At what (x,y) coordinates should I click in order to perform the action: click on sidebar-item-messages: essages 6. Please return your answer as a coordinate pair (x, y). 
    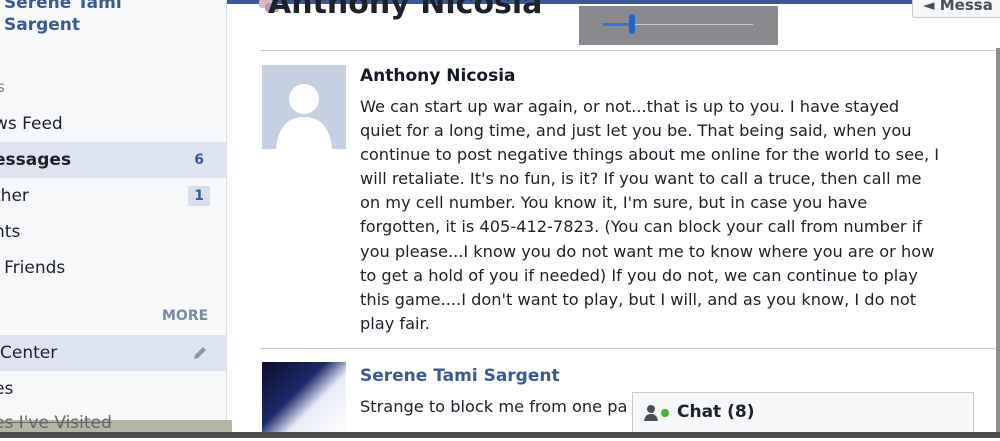
    Looking at the image, I should click on (113, 160).